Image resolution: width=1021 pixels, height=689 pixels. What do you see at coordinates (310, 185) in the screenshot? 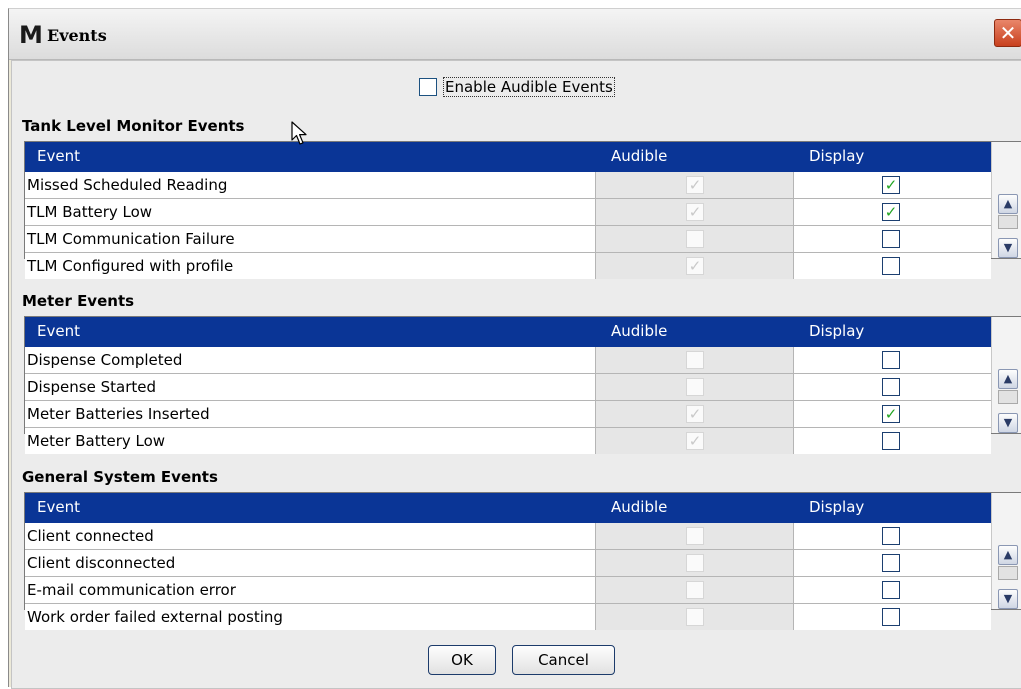
I see `event-name: Missed Scheduled Reading` at bounding box center [310, 185].